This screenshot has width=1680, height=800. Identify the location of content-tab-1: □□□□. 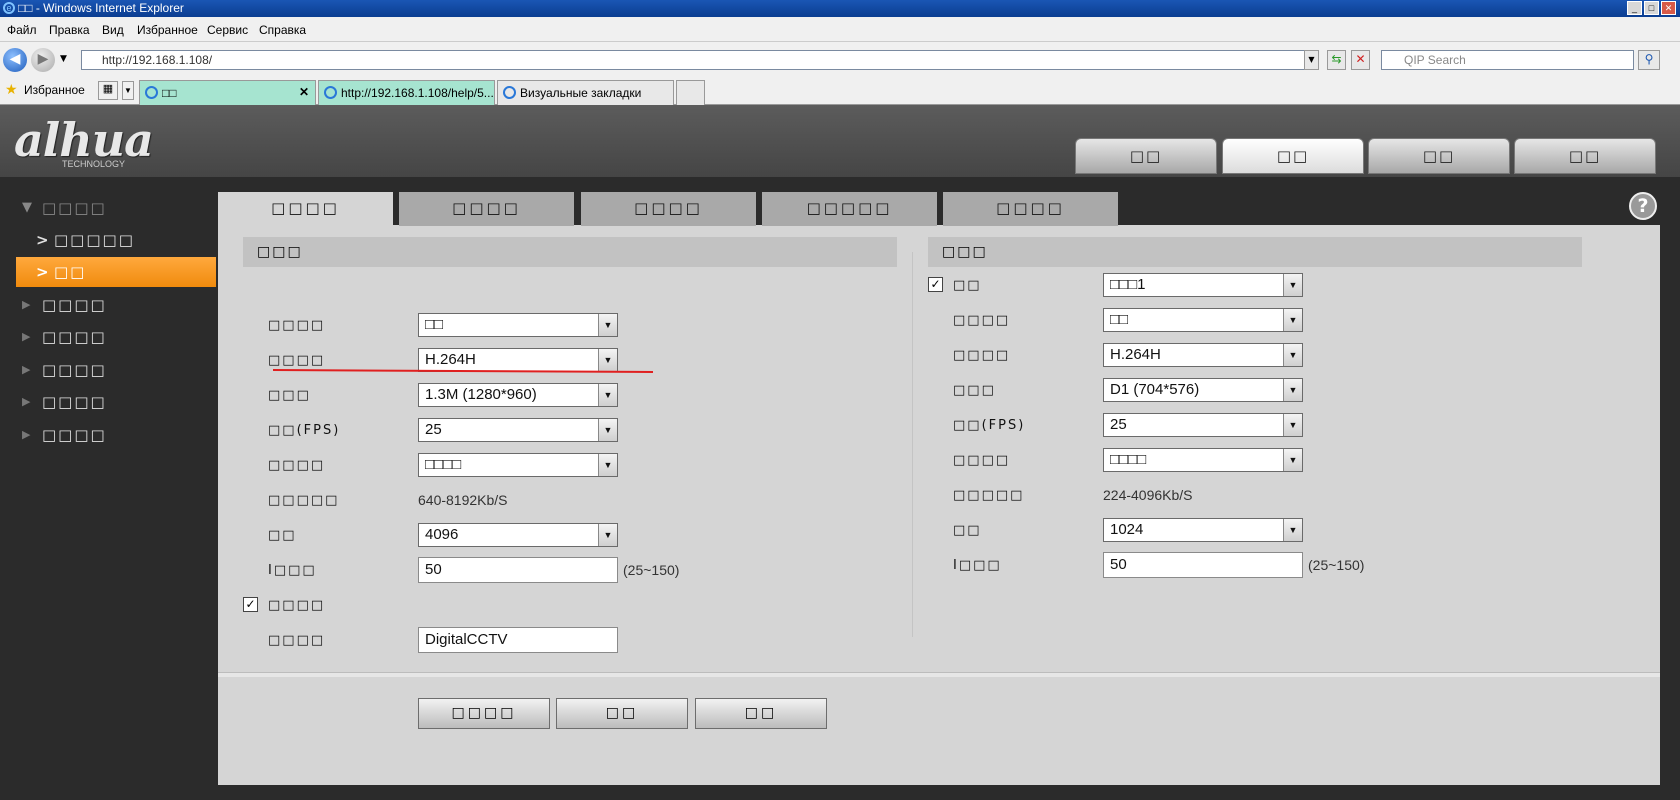
(305, 209).